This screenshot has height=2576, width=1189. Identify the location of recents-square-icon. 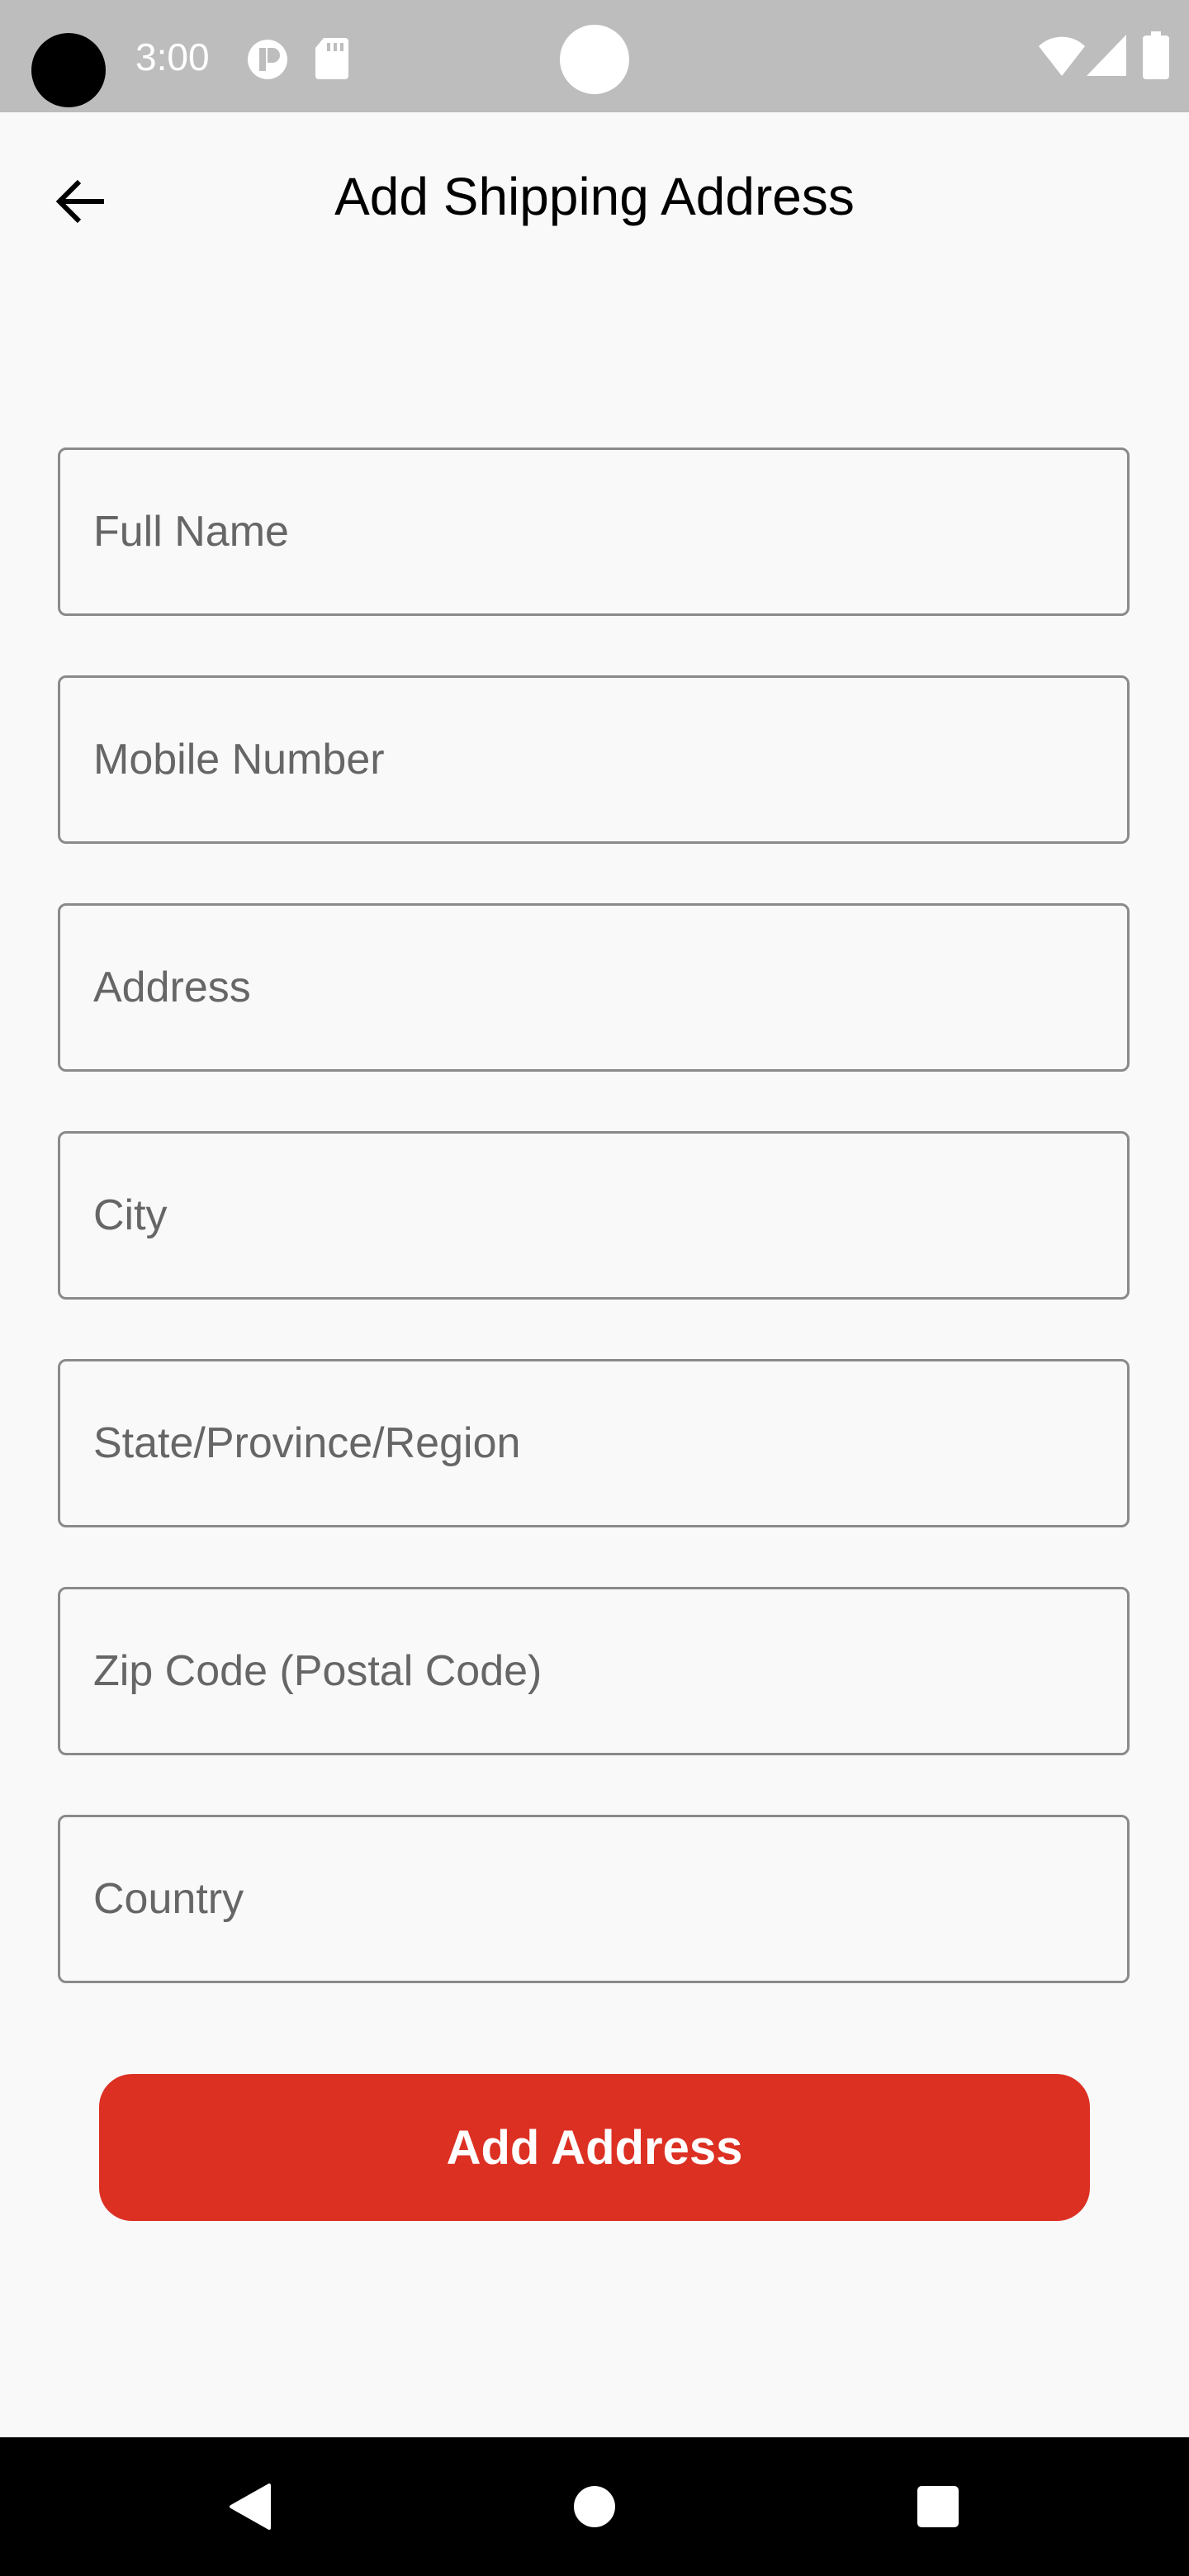
(938, 2506).